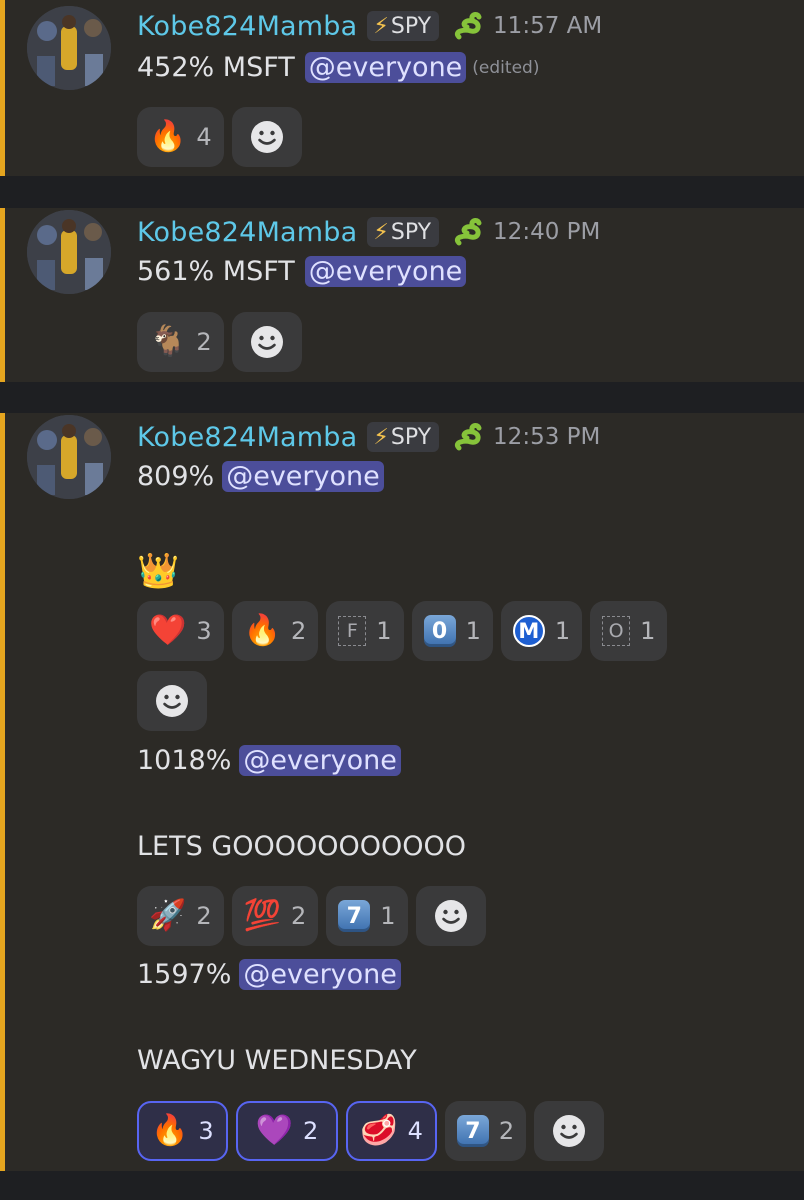 The image size is (804, 1200). I want to click on reaction-bar-overflow, so click(172, 701).